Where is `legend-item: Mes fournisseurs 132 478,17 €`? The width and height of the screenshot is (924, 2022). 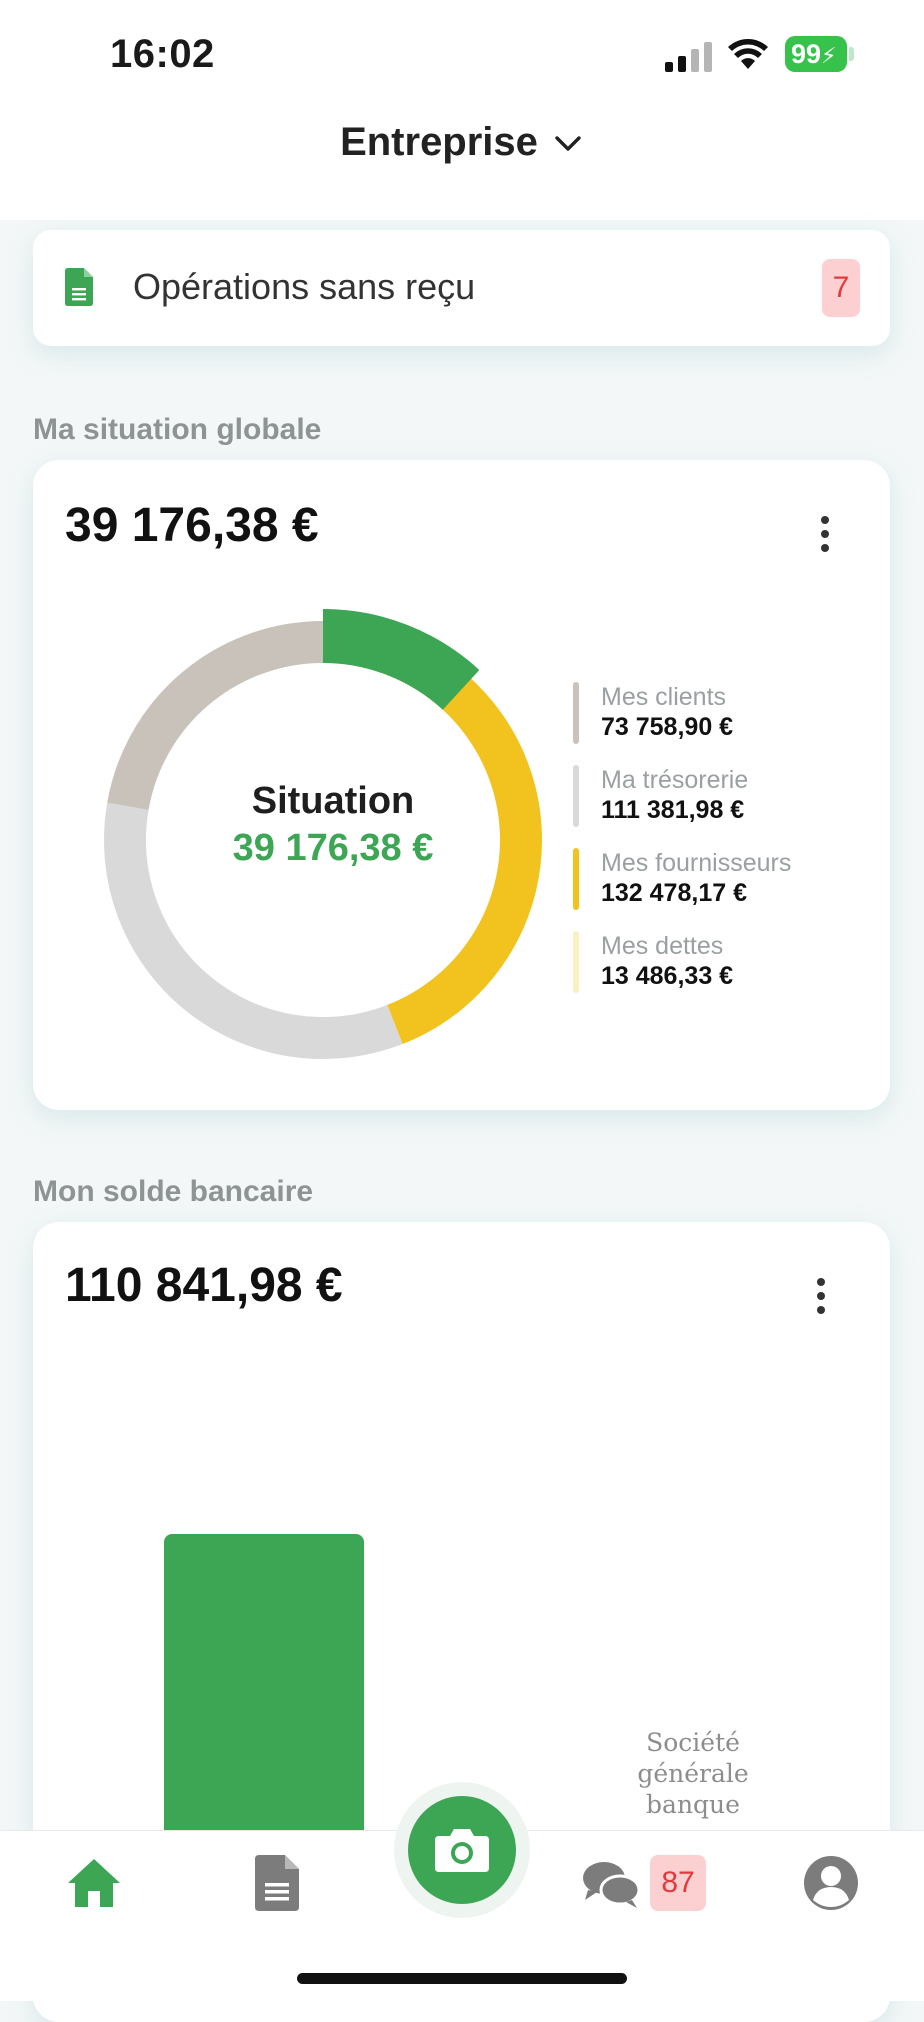 legend-item: Mes fournisseurs 132 478,17 € is located at coordinates (723, 879).